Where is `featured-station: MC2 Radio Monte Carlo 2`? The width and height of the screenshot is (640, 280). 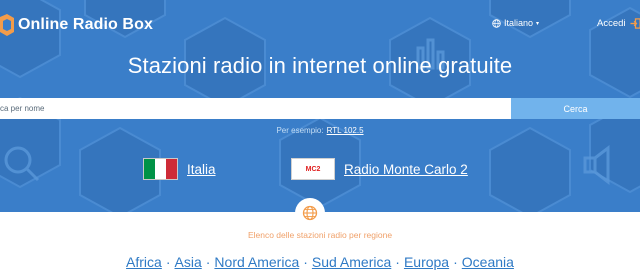
featured-station: MC2 Radio Monte Carlo 2 is located at coordinates (379, 169).